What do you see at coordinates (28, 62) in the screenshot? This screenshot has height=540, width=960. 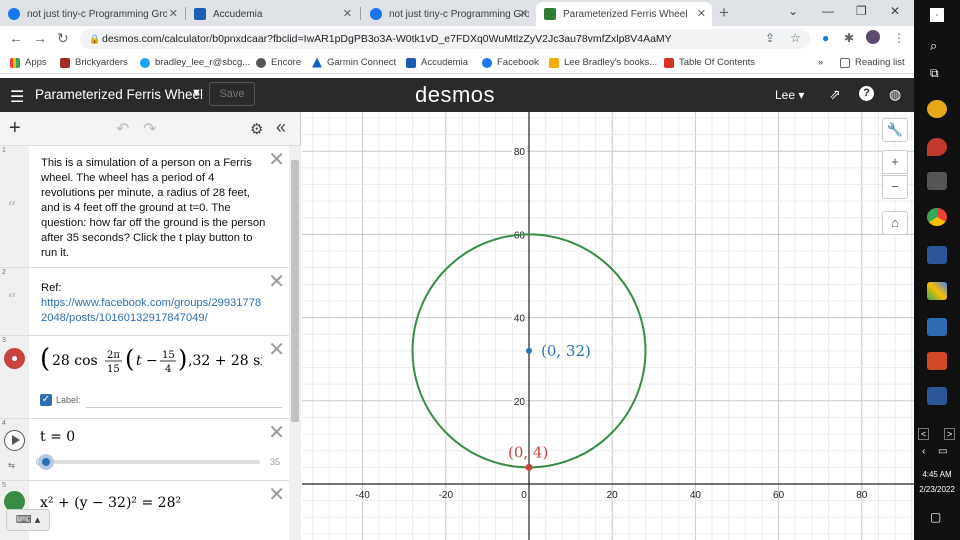 I see `bookmark-apps: Apps` at bounding box center [28, 62].